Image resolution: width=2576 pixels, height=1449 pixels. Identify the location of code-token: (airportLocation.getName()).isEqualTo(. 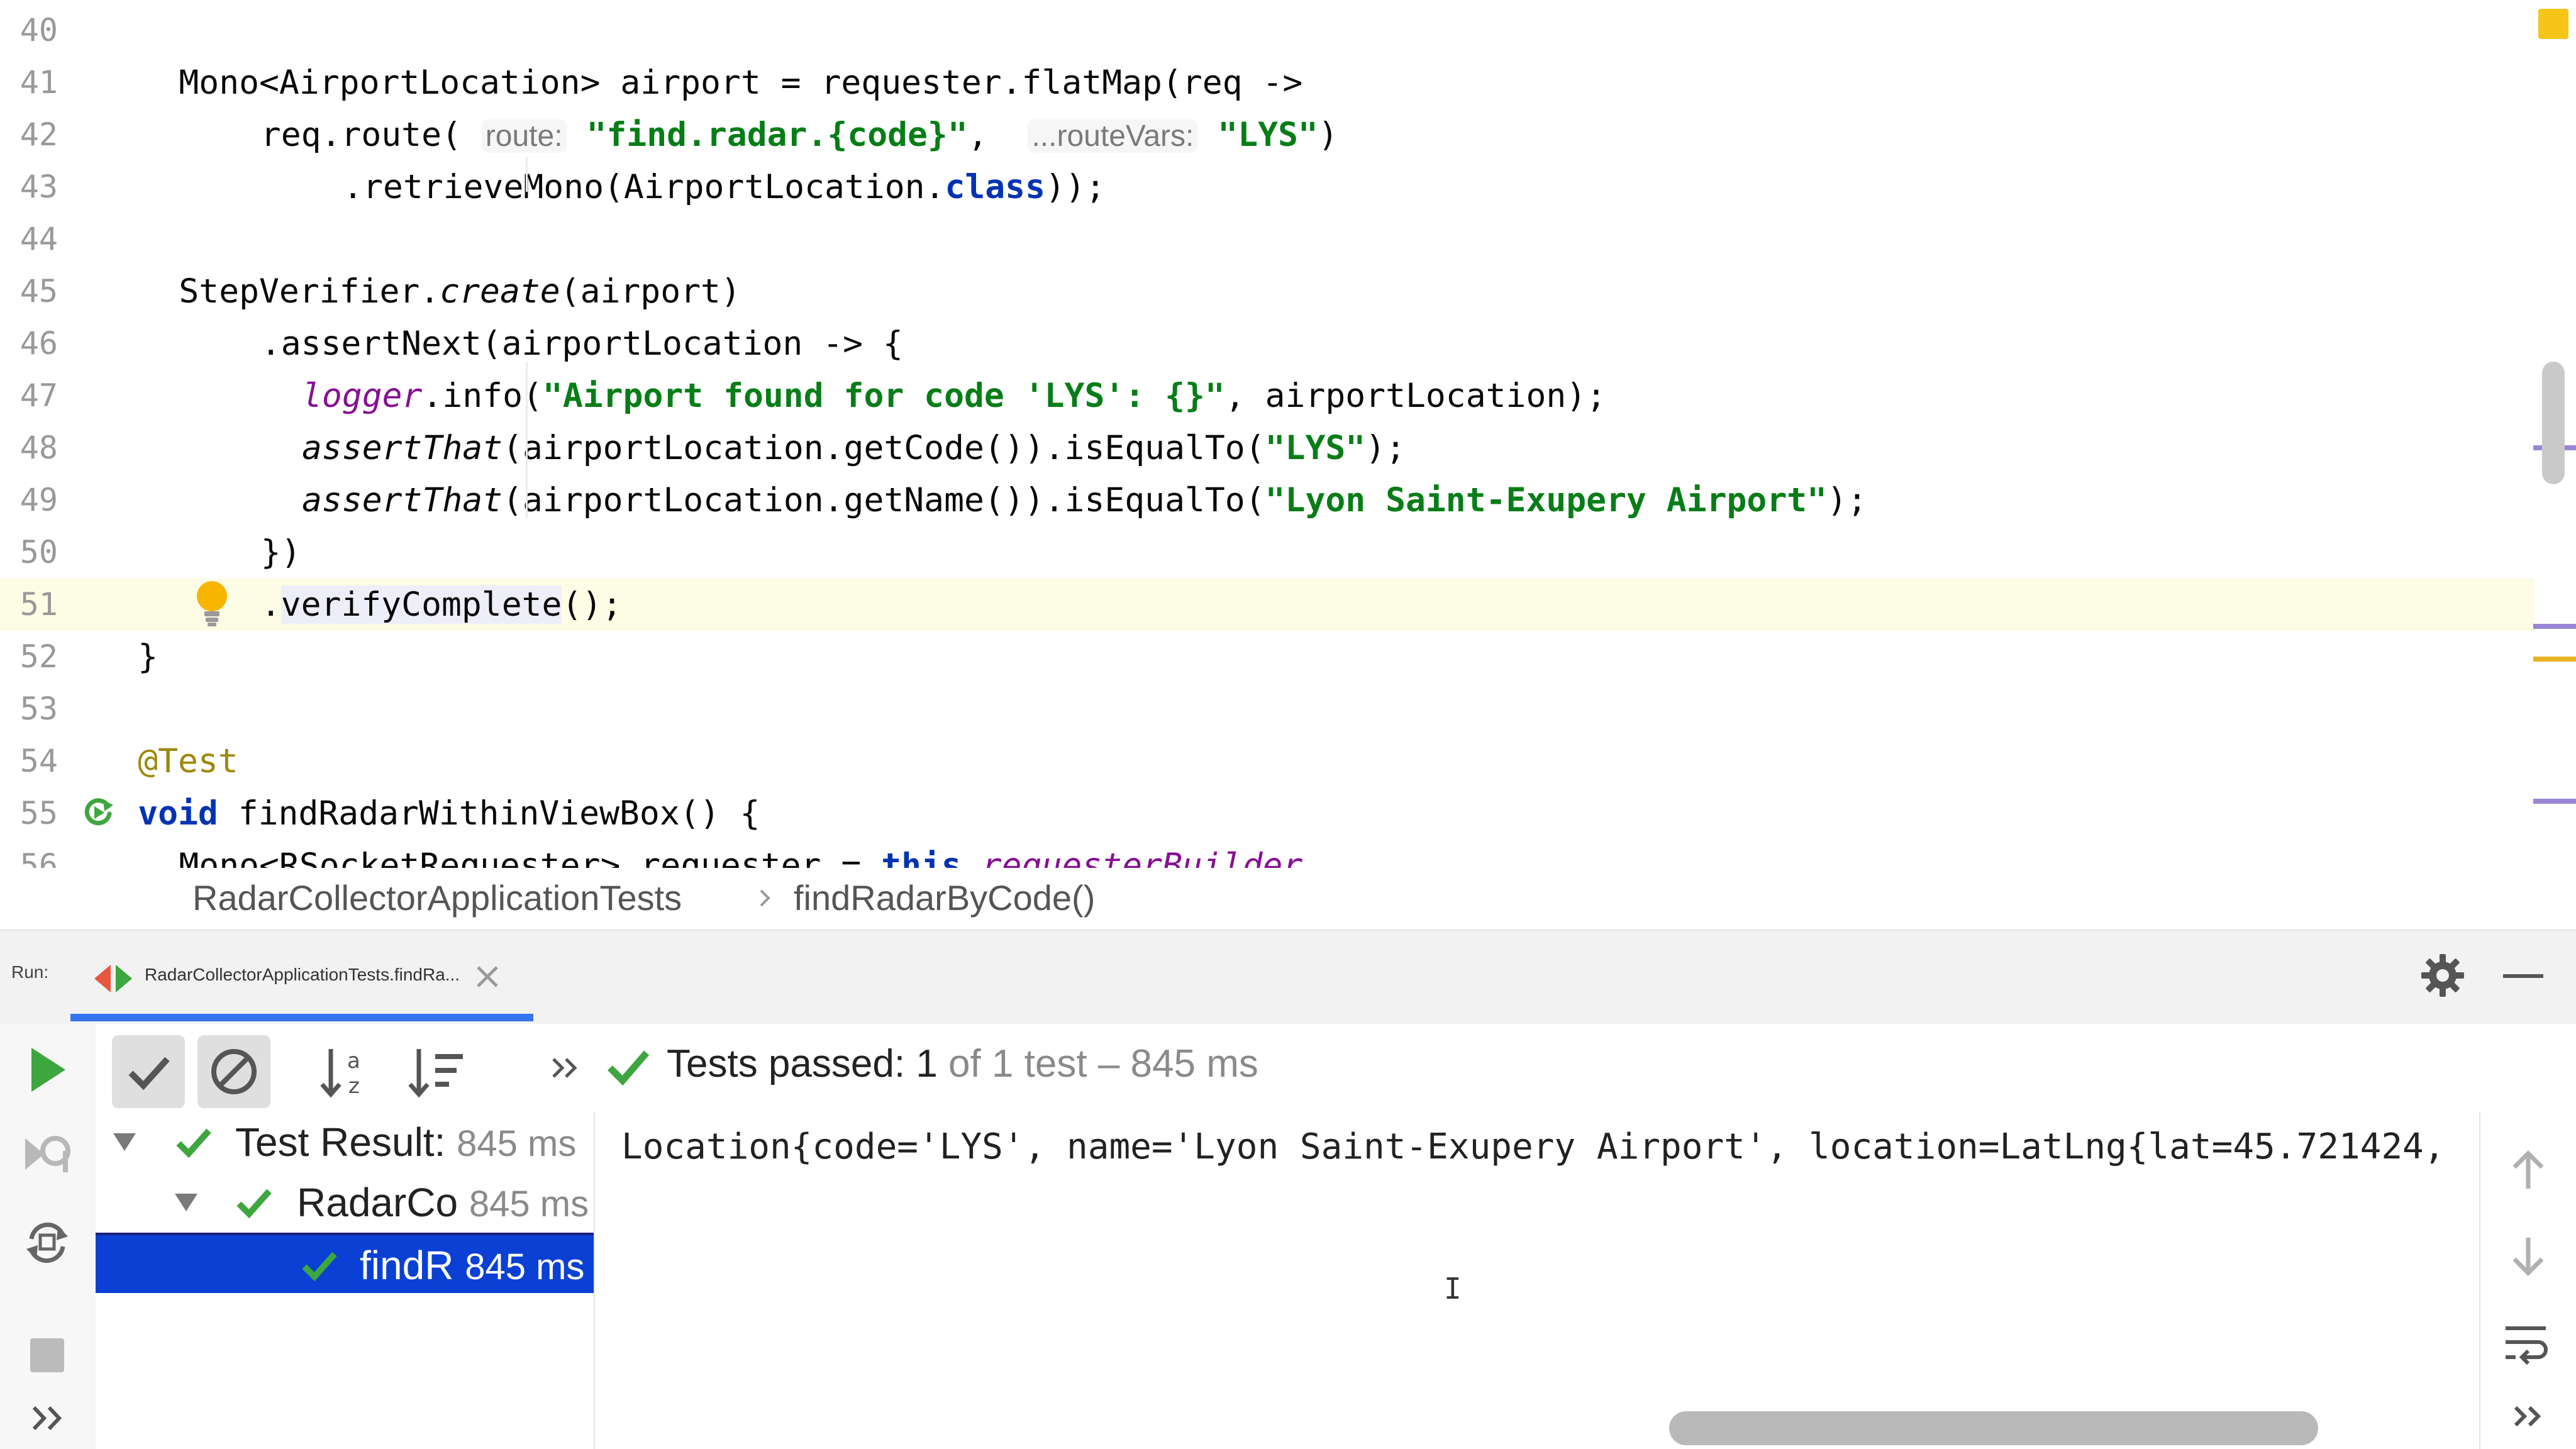
(883, 500).